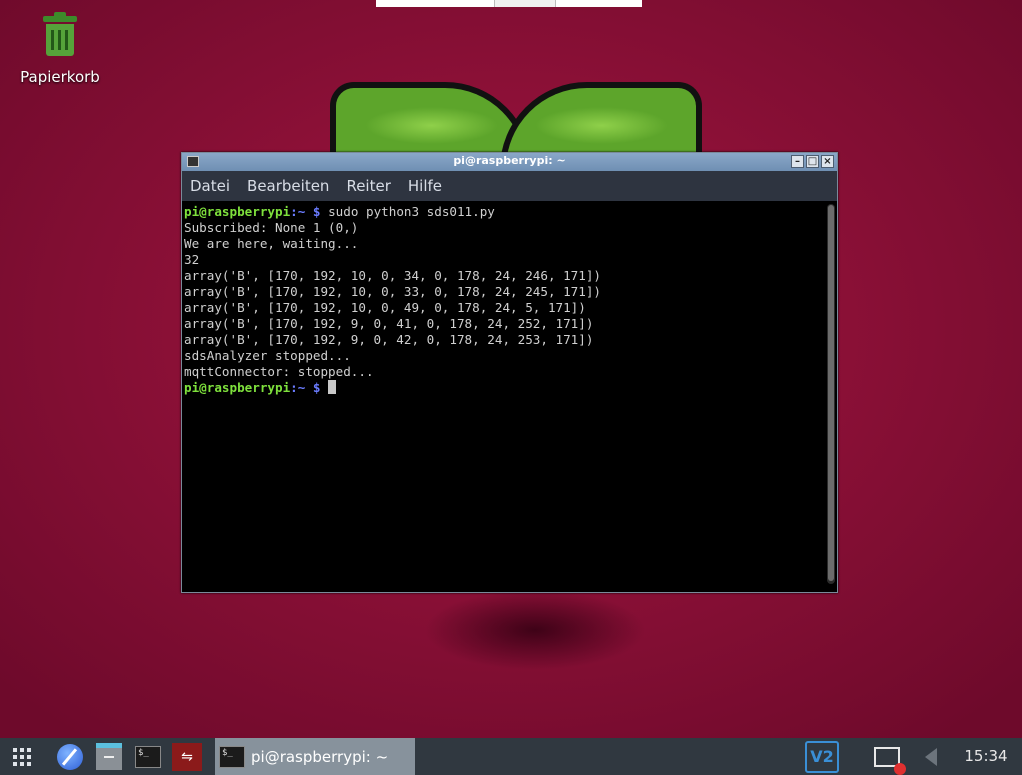  I want to click on output-line: 32, so click(192, 259).